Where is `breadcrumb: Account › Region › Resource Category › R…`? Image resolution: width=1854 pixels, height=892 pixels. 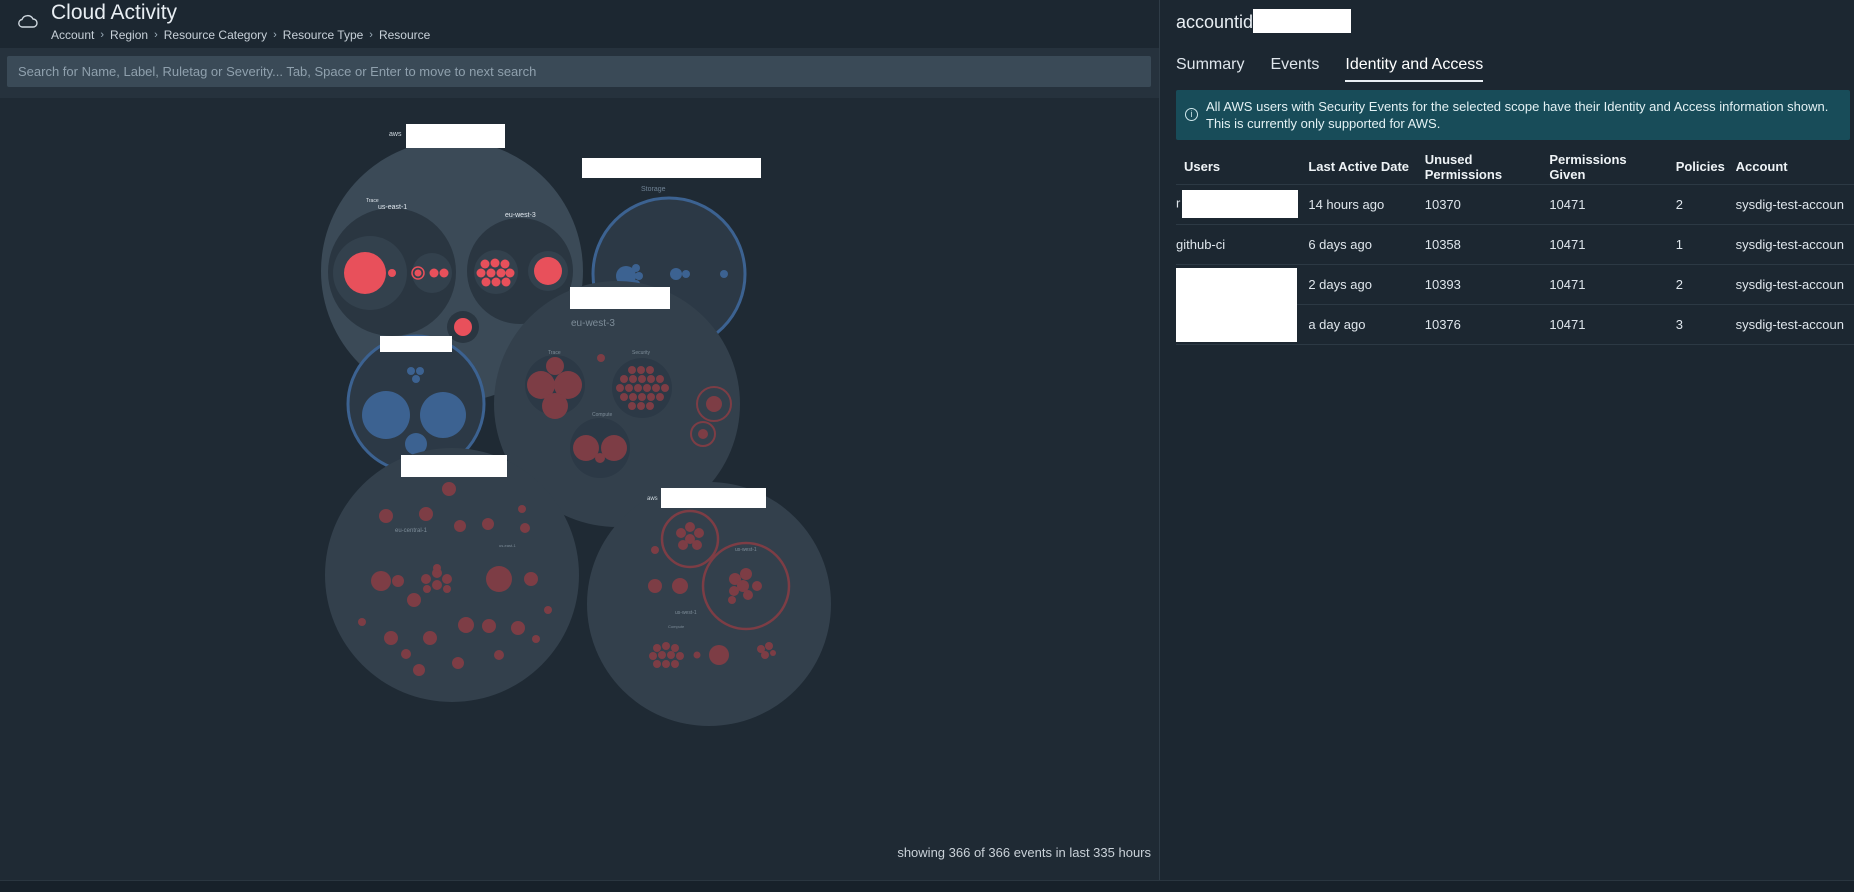
breadcrumb: Account › Region › Resource Category › R… is located at coordinates (240, 35).